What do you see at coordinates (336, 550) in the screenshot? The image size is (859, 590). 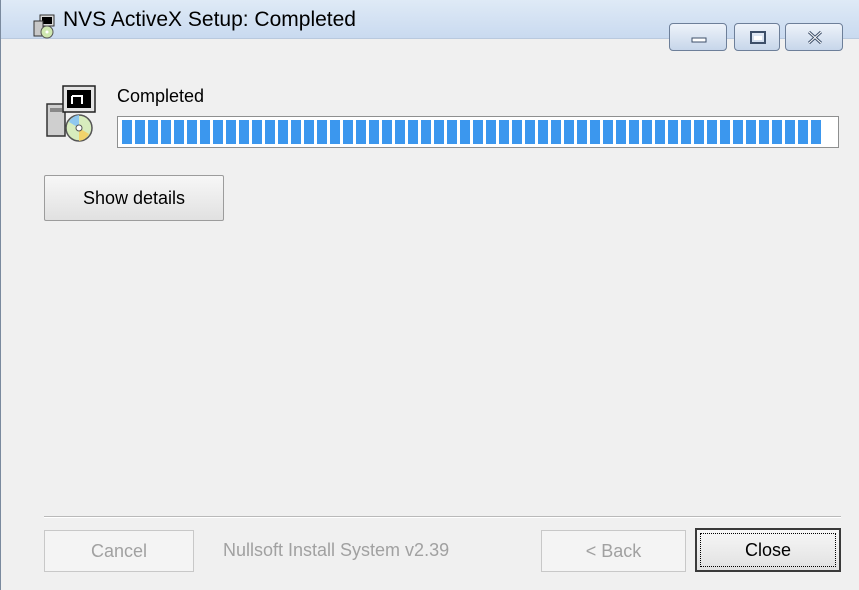 I see `branding-text: Nullsoft Install System v2.39` at bounding box center [336, 550].